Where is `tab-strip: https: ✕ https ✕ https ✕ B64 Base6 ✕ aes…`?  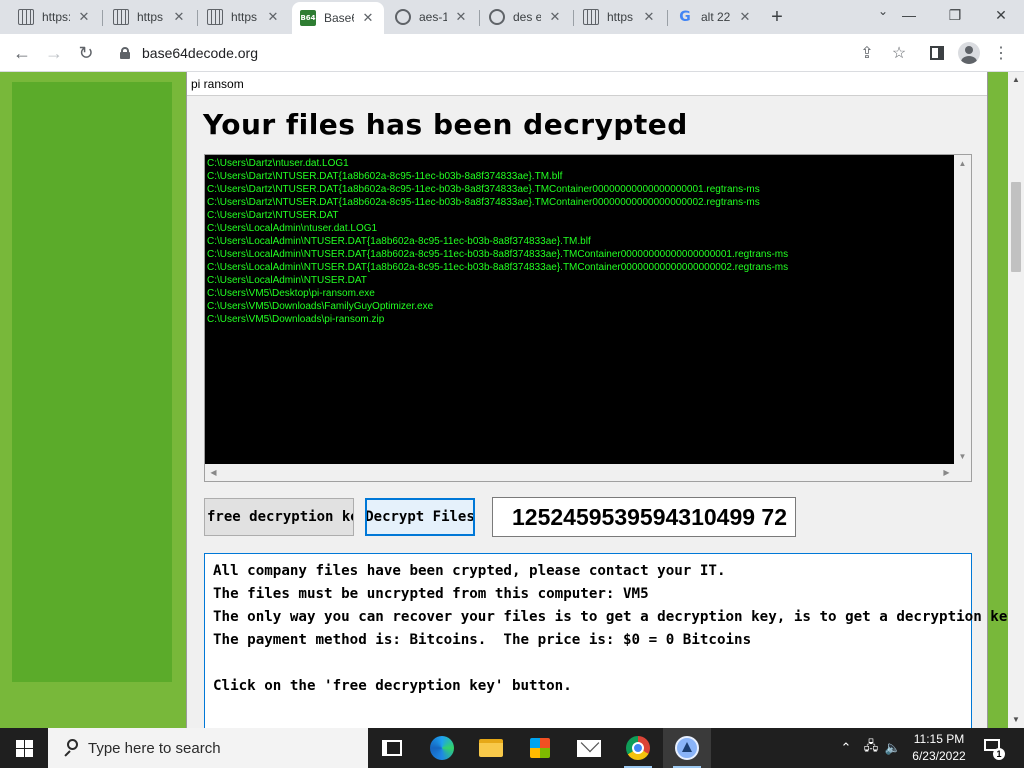
tab-strip: https: ✕ https ✕ https ✕ B64 Base6 ✕ aes… is located at coordinates (512, 17).